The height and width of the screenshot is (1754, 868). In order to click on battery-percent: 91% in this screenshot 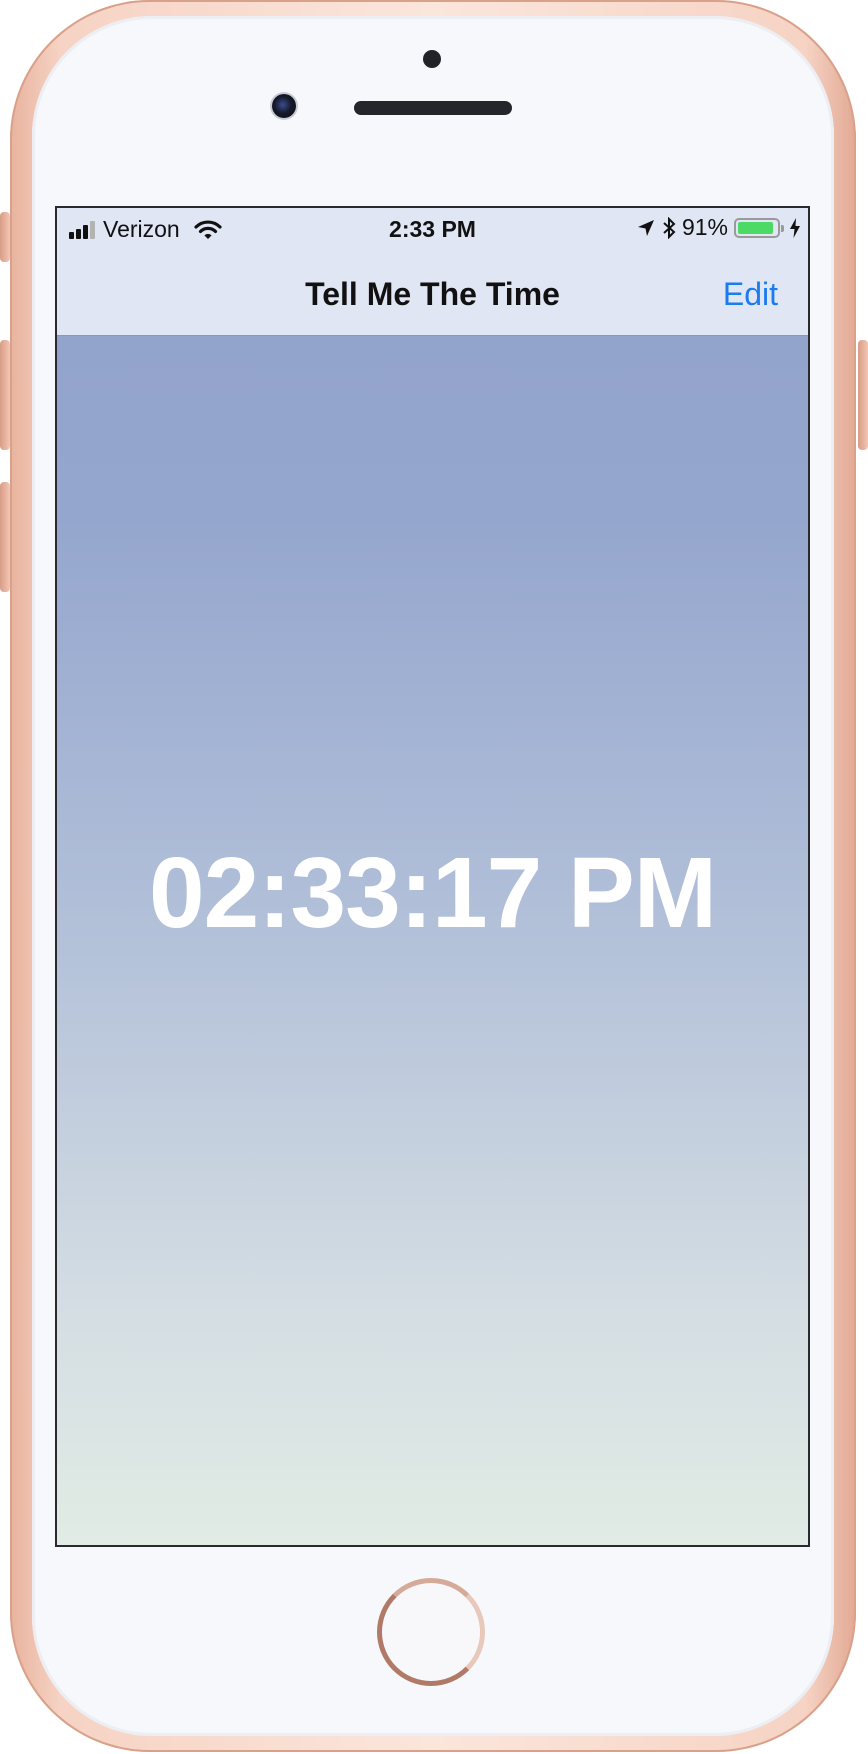, I will do `click(704, 227)`.